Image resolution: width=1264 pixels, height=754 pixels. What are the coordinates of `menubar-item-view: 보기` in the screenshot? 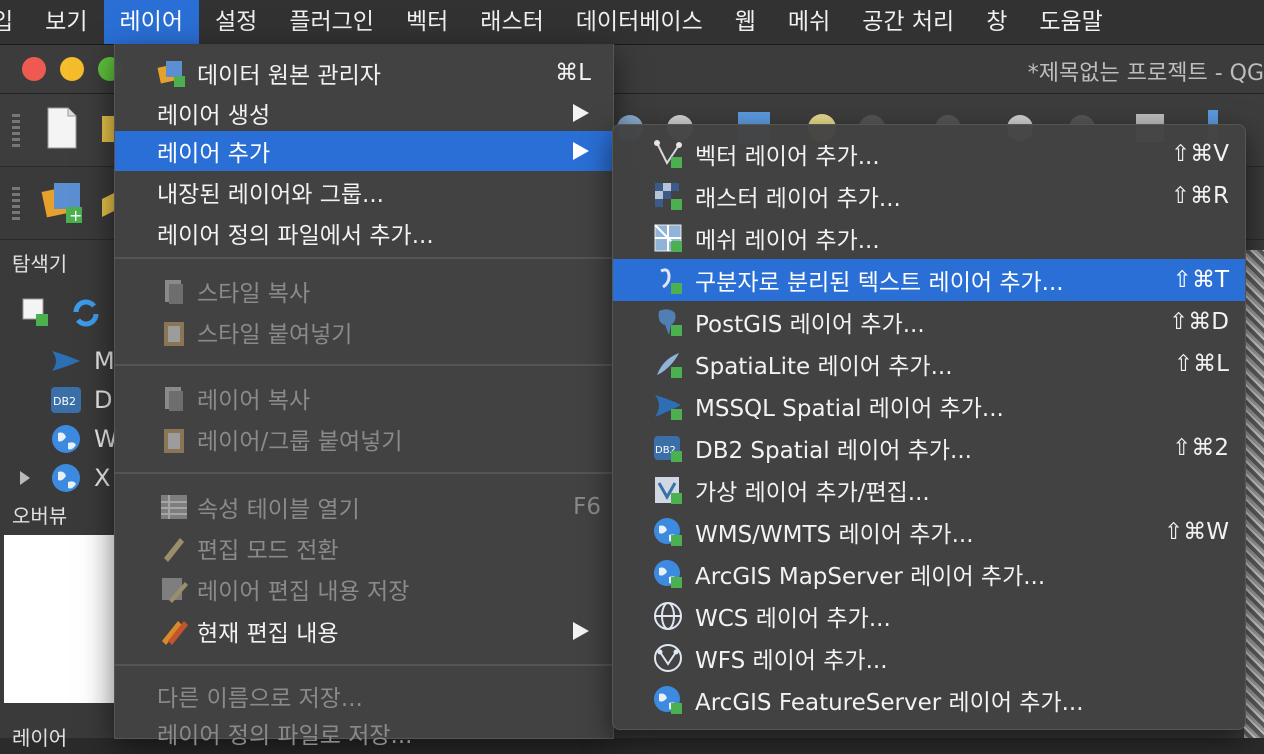 It's located at (66, 22).